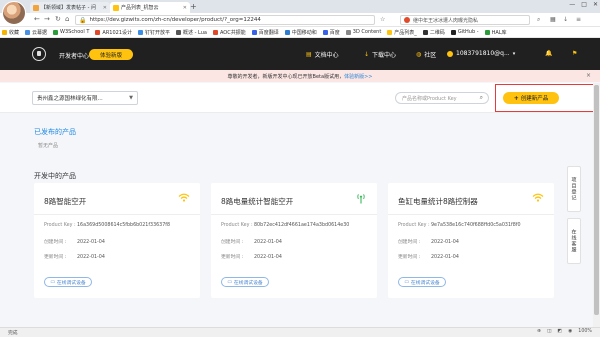  I want to click on bell-icon: 🔔, so click(549, 53).